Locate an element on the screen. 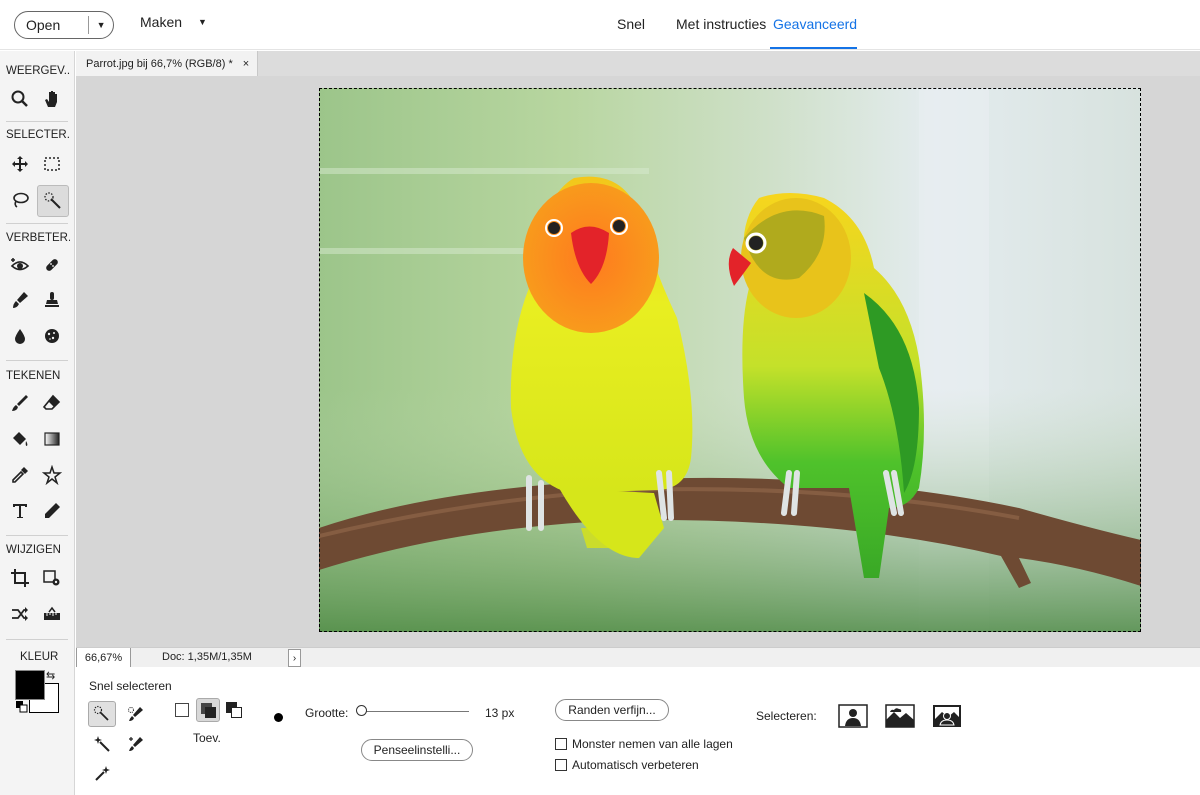  lasso-icon is located at coordinates (20, 200).